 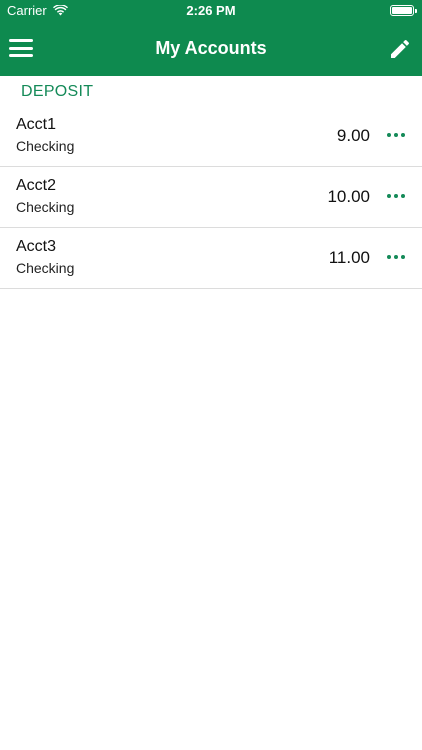 I want to click on account-name: Acct3, so click(x=36, y=246).